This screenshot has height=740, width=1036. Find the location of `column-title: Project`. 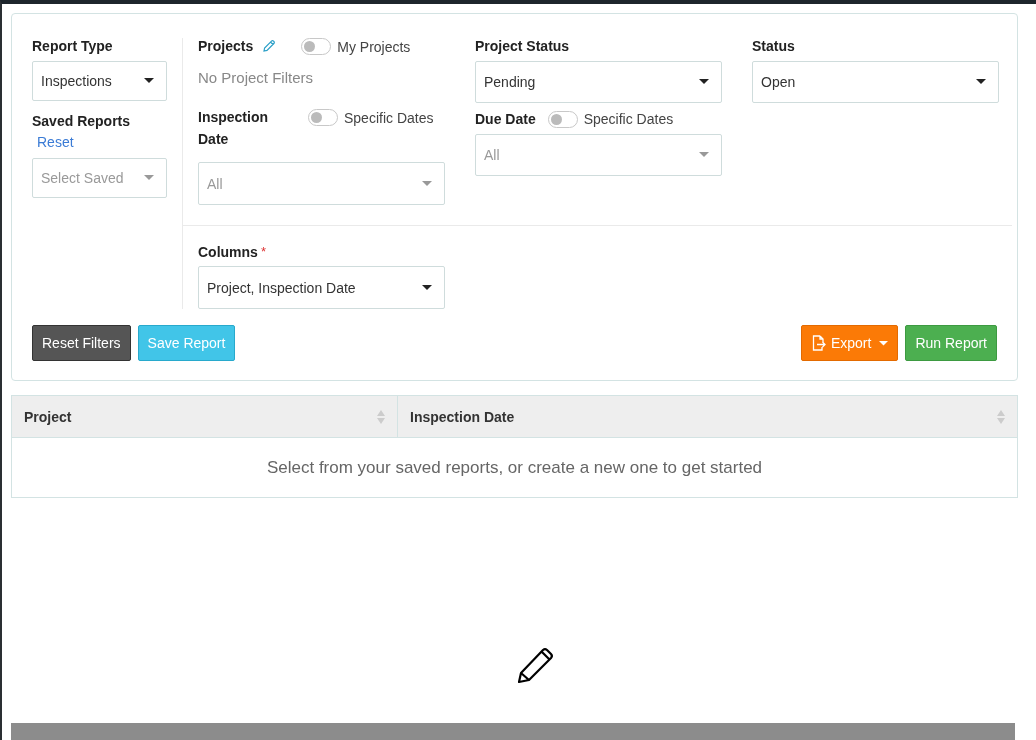

column-title: Project is located at coordinates (48, 416).